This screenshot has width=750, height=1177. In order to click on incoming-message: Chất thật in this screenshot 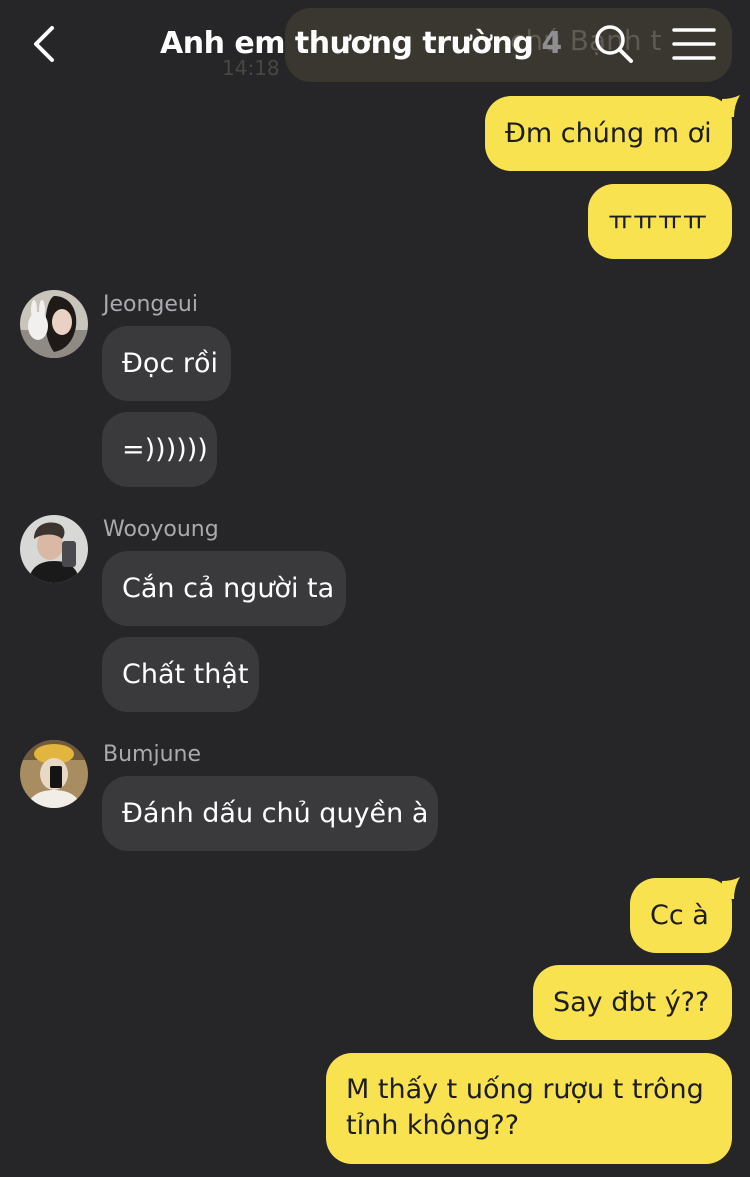, I will do `click(180, 674)`.